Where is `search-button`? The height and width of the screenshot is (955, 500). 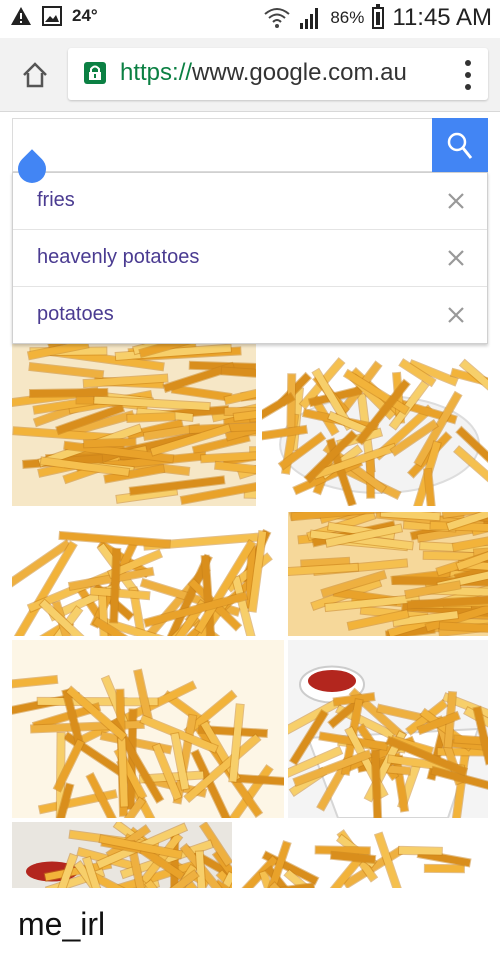
search-button is located at coordinates (460, 146).